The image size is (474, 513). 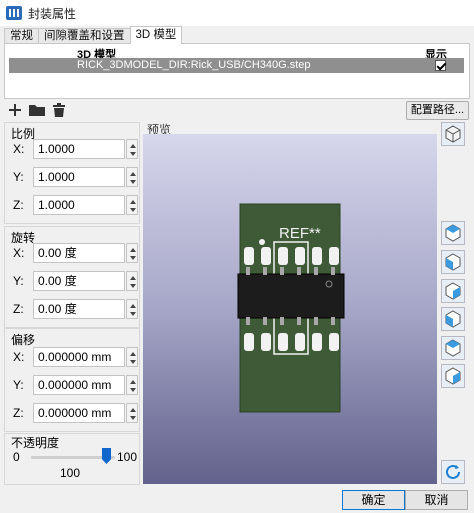 I want to click on scale-group: 比例 X: 1.0000 Y: 1.0000 Z: 1.0000, so click(x=72, y=173).